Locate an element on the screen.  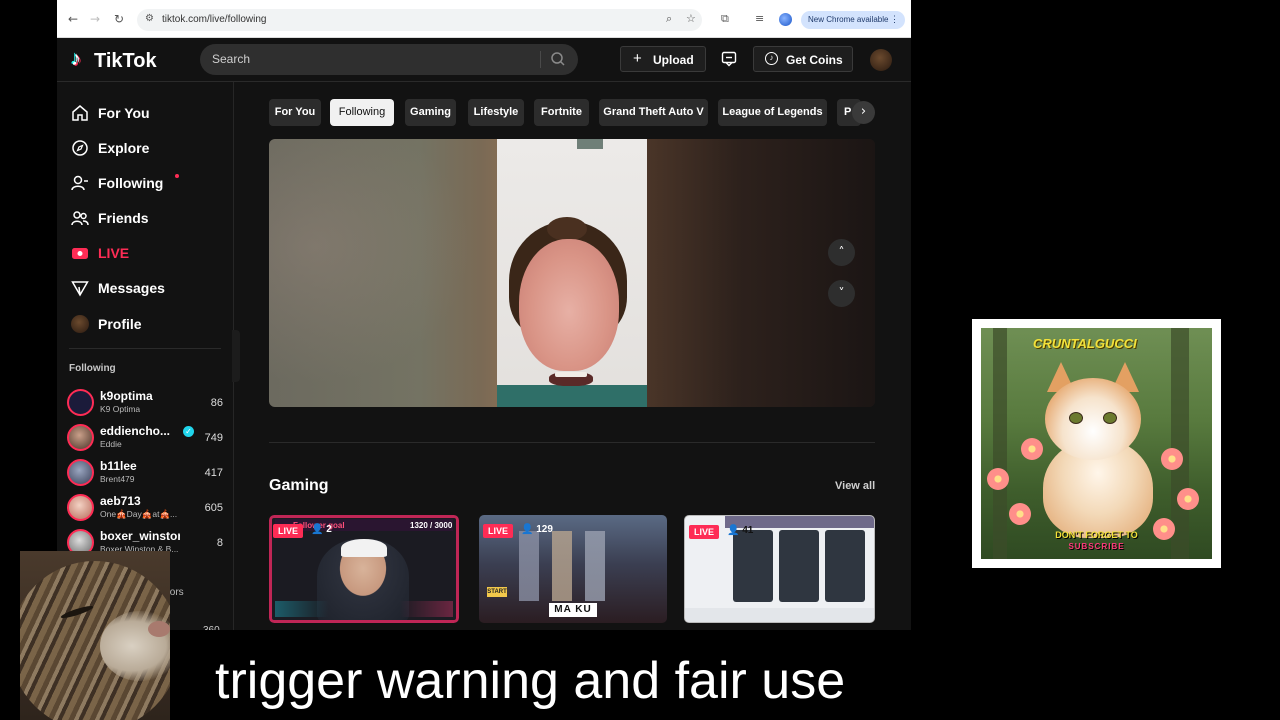
streamer-face is located at coordinates (569, 305).